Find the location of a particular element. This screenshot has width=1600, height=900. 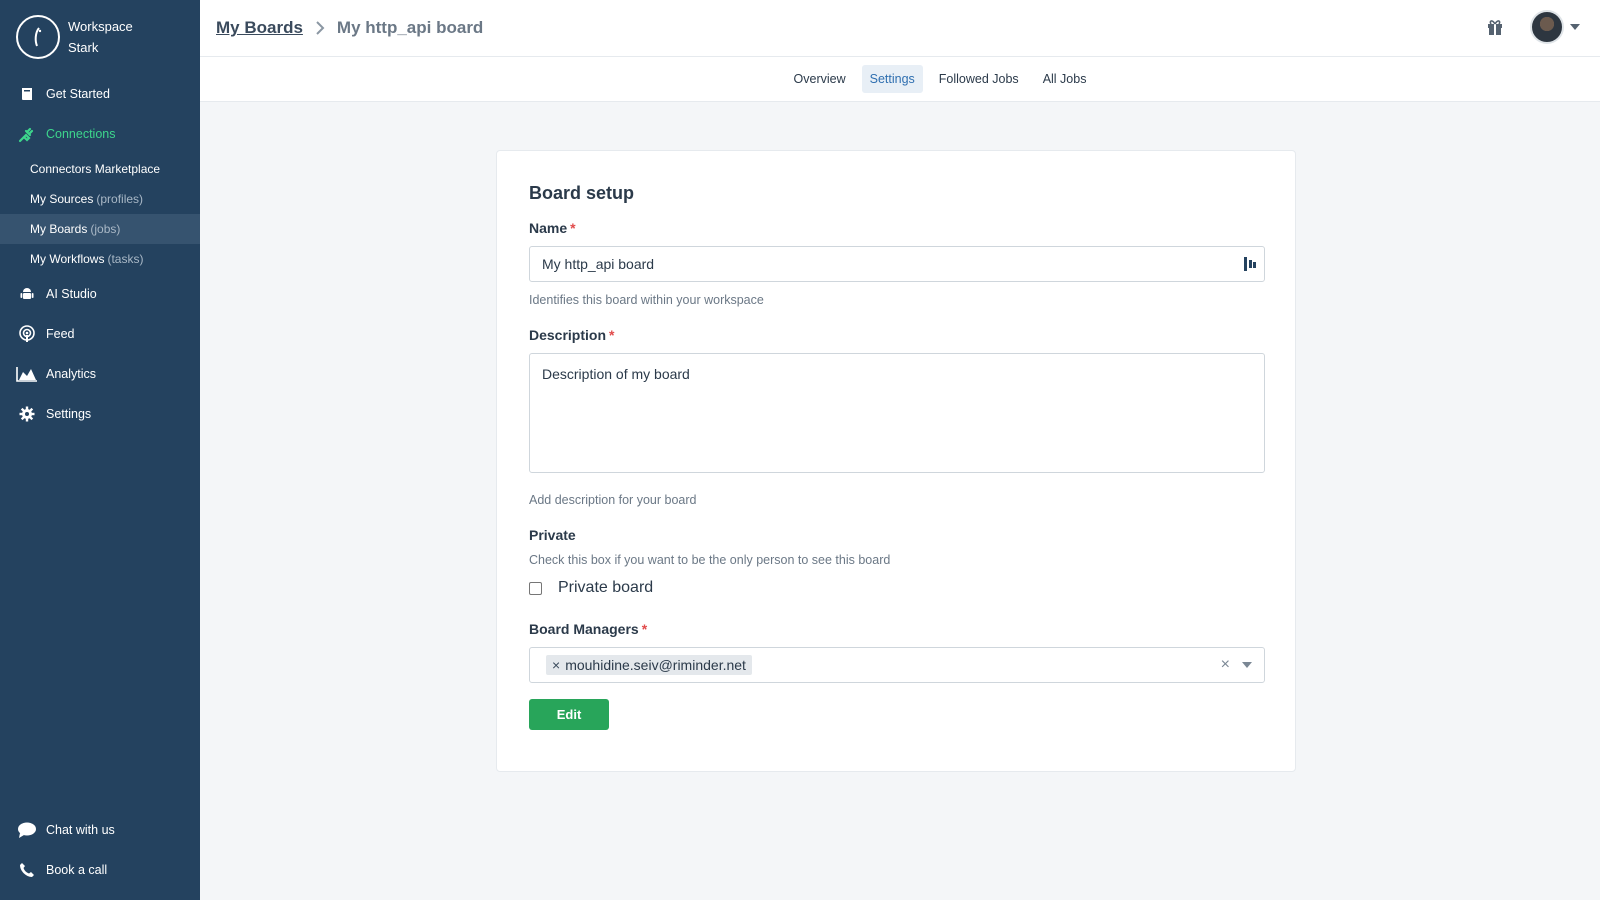

workspace-logo-icon is located at coordinates (38, 37).